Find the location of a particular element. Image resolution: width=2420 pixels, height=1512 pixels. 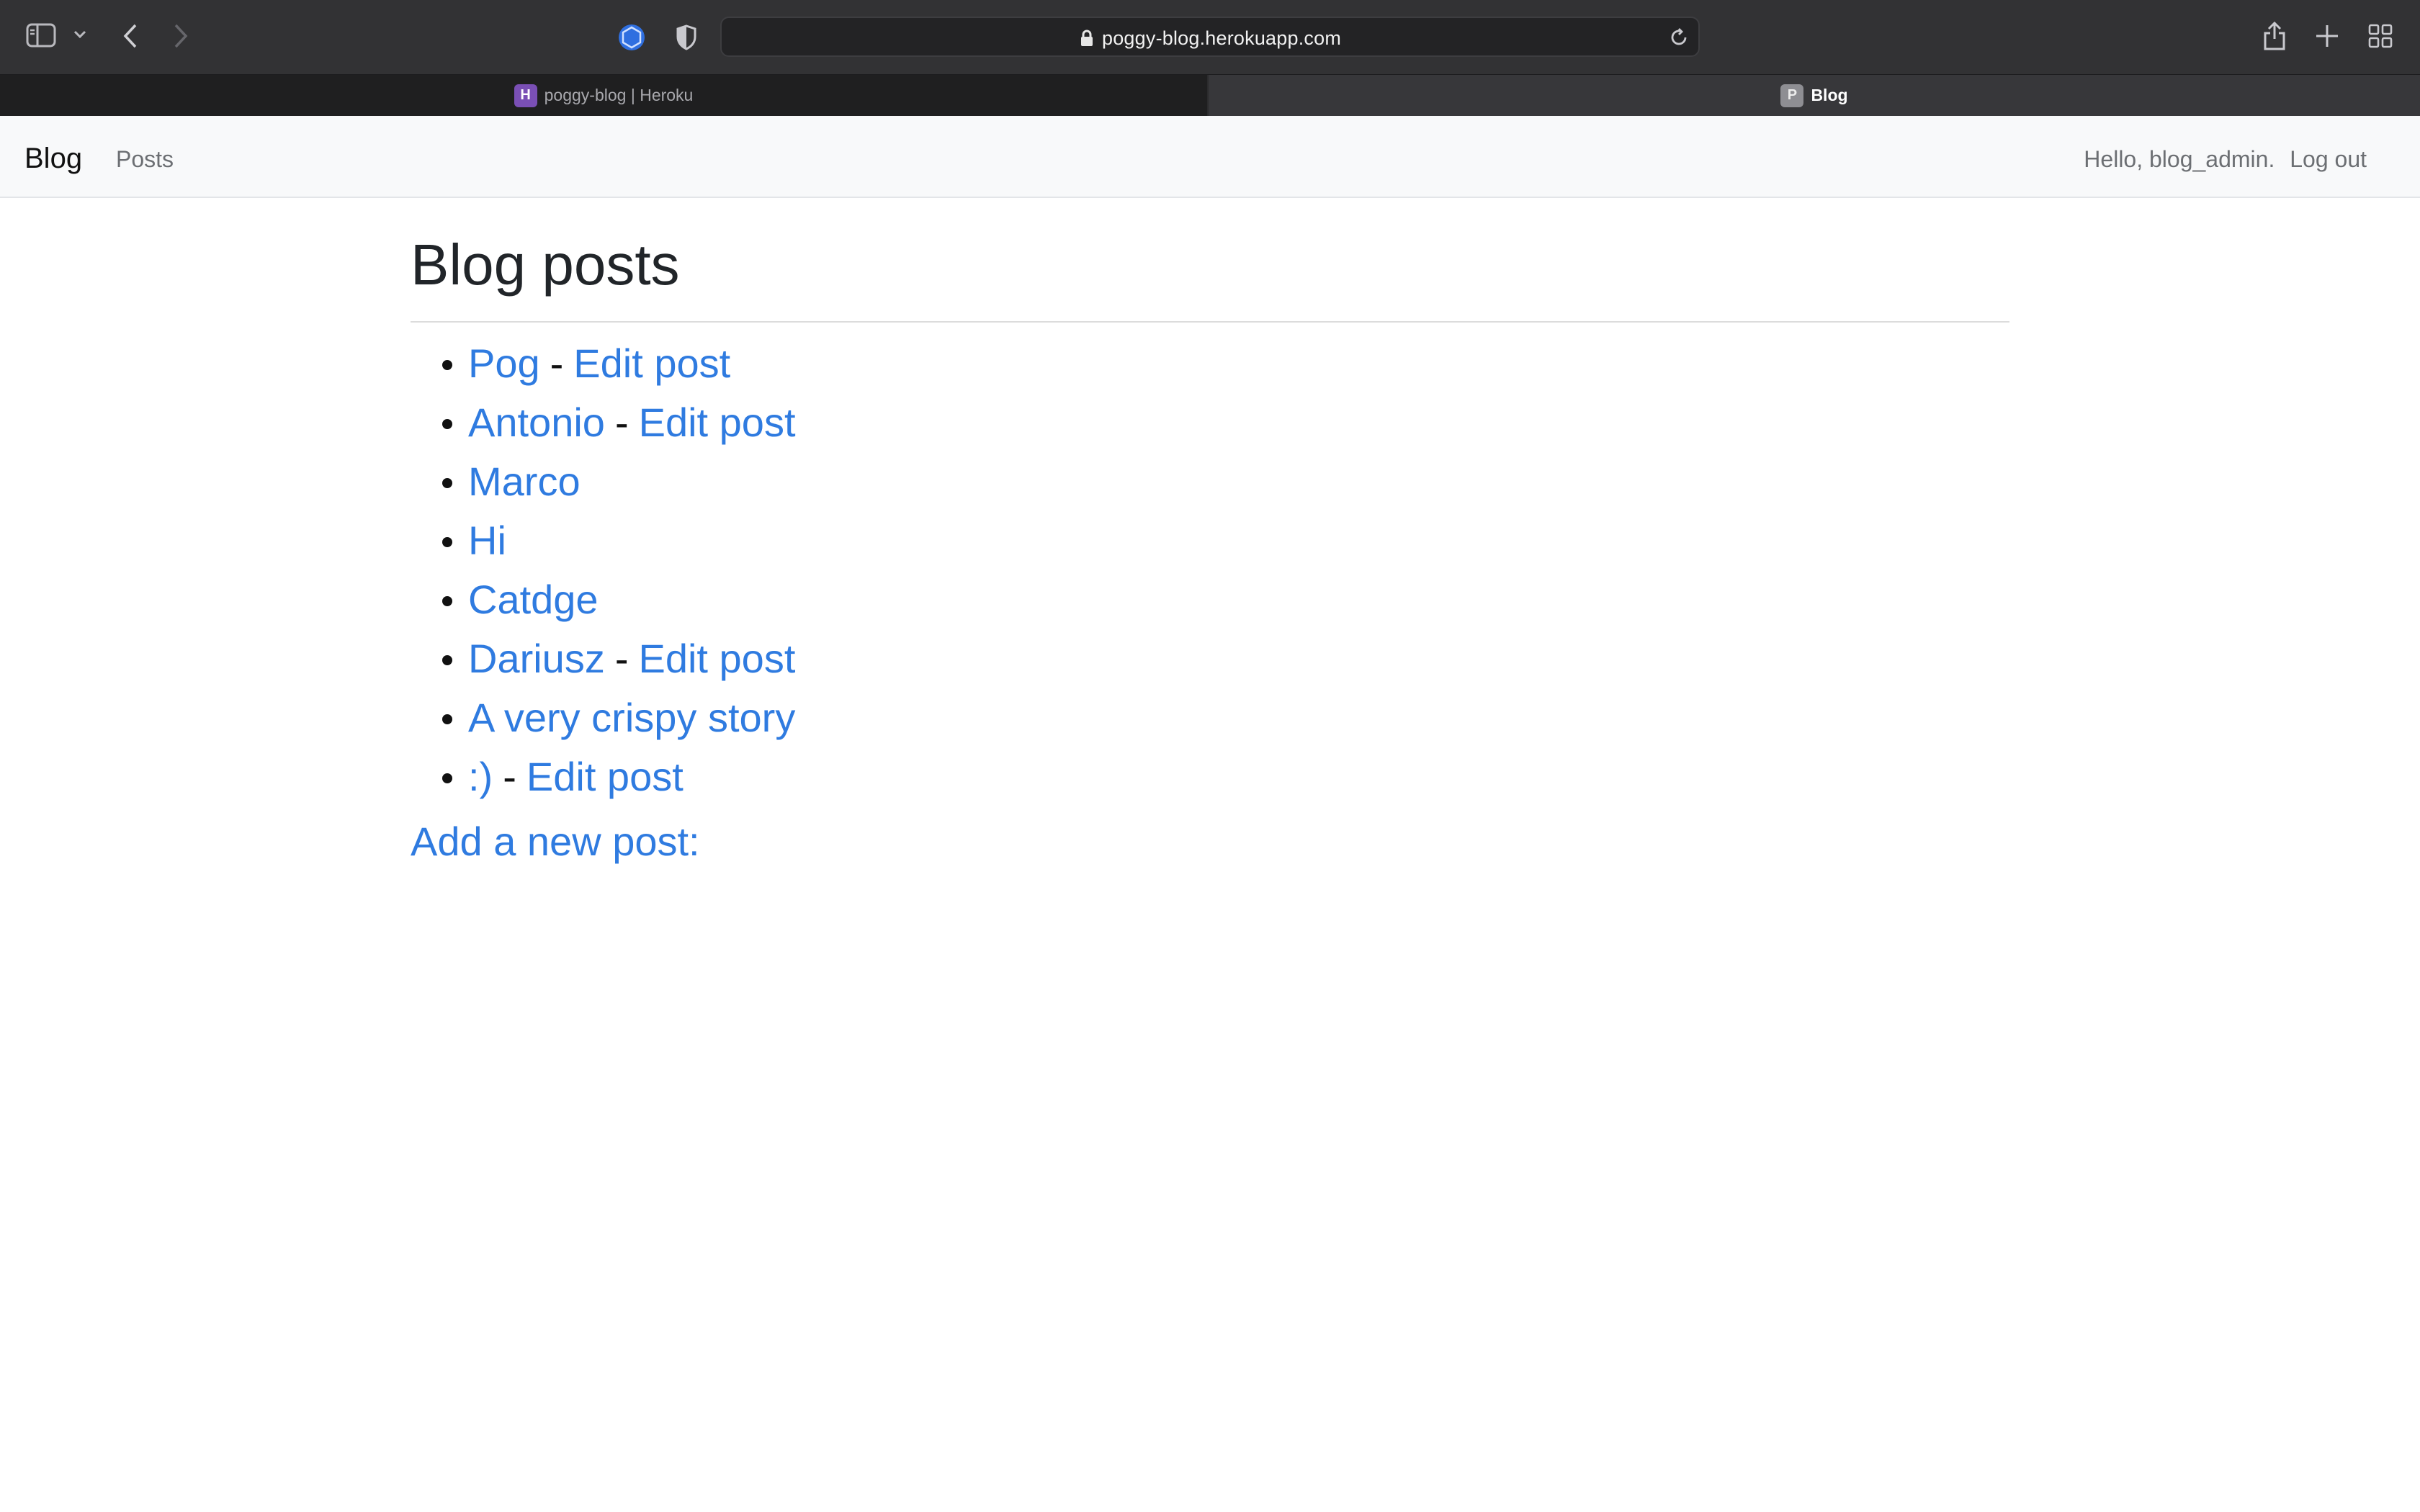

tab-heroku: H poggy-blog | Heroku is located at coordinates (603, 95).